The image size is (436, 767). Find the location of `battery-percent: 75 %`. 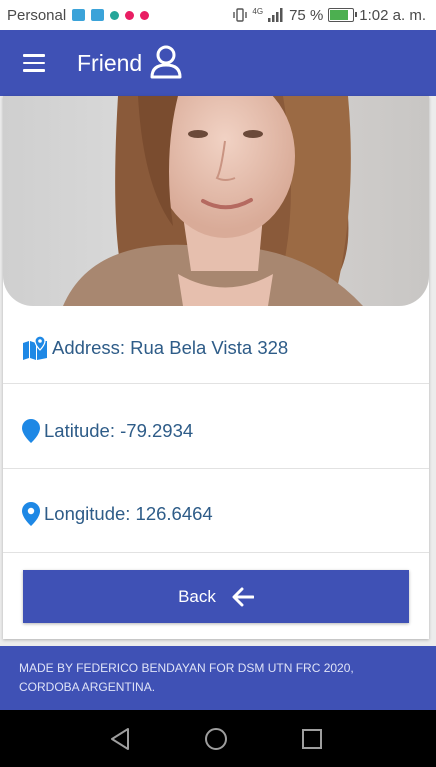

battery-percent: 75 % is located at coordinates (306, 15).